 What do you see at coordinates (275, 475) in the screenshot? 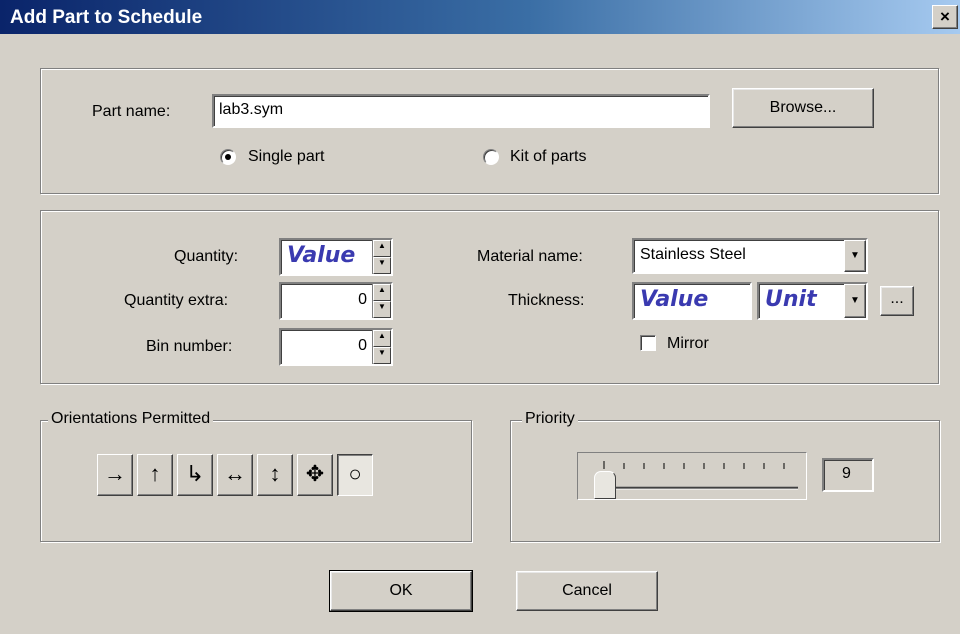
I see `arrow-up-down-icon: ↕` at bounding box center [275, 475].